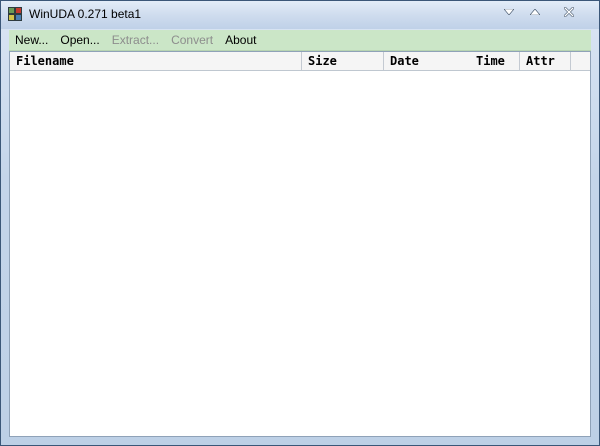 This screenshot has height=446, width=600. Describe the element at coordinates (192, 40) in the screenshot. I see `menu-convert: Convert` at that location.